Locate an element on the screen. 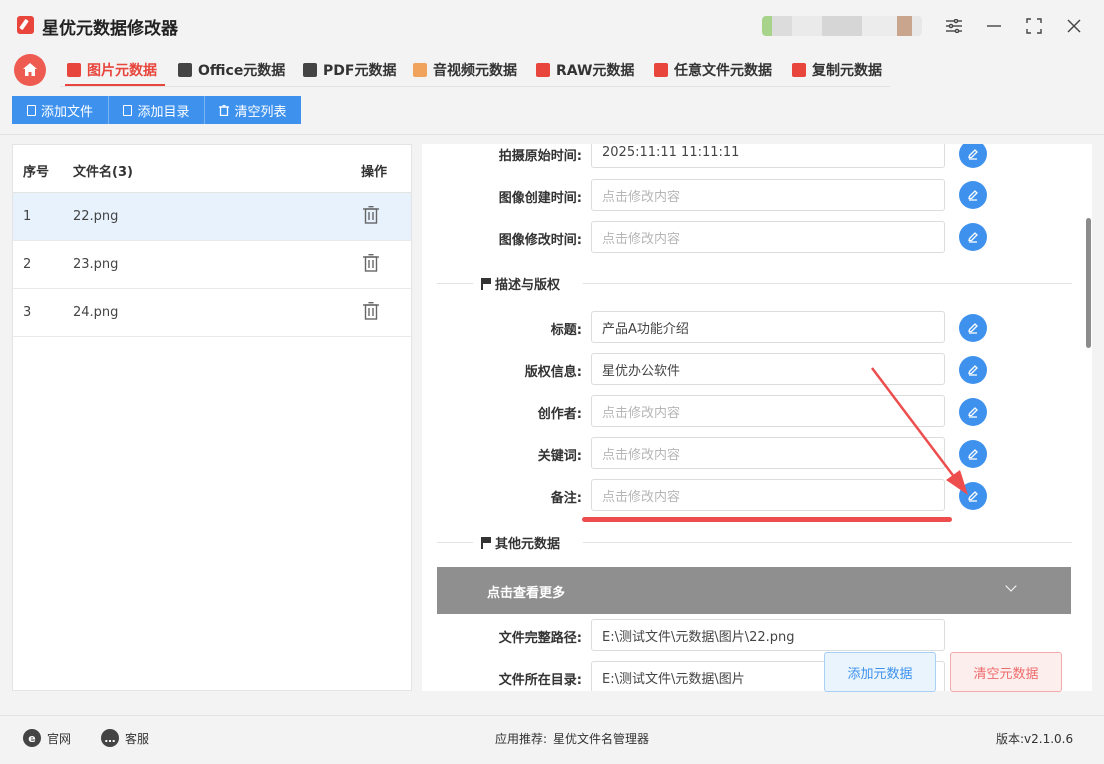 The image size is (1104, 764). column-filename-header: 文件名(3) is located at coordinates (103, 172).